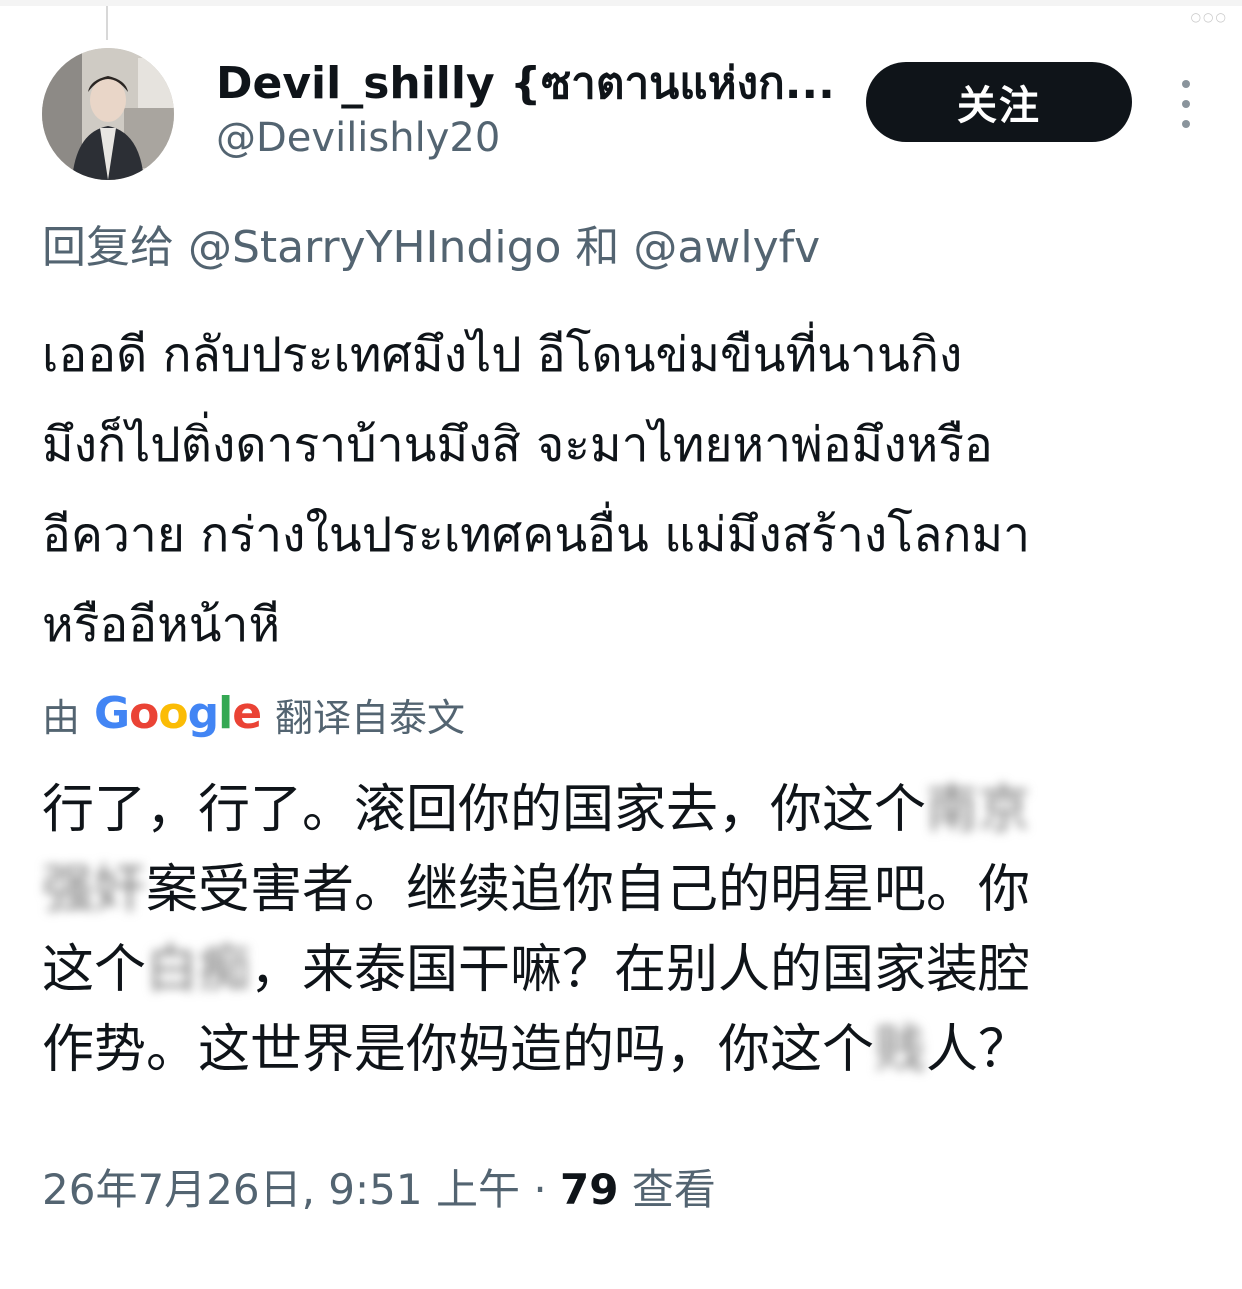 This screenshot has width=1242, height=1289. I want to click on avatar-photo-icon, so click(108, 114).